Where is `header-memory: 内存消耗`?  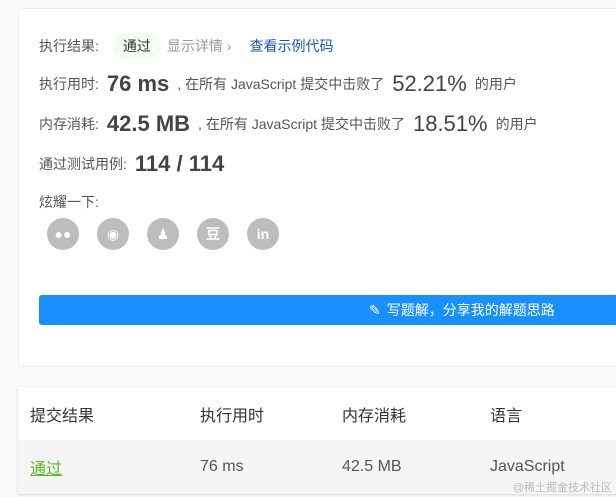 header-memory: 内存消耗 is located at coordinates (374, 416).